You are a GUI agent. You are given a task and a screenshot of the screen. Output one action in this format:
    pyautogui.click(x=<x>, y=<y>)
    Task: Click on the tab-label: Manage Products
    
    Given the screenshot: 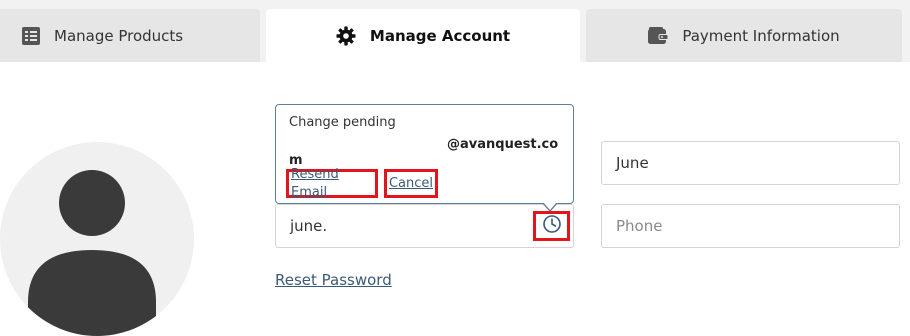 What is the action you would take?
    pyautogui.click(x=119, y=35)
    